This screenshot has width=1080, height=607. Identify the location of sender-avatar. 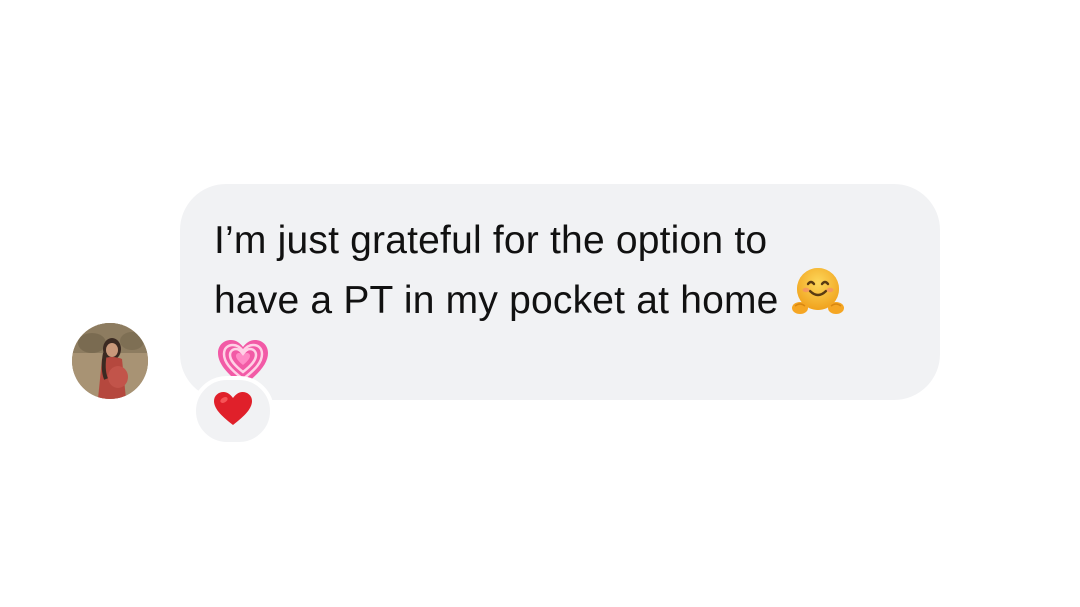
(110, 361).